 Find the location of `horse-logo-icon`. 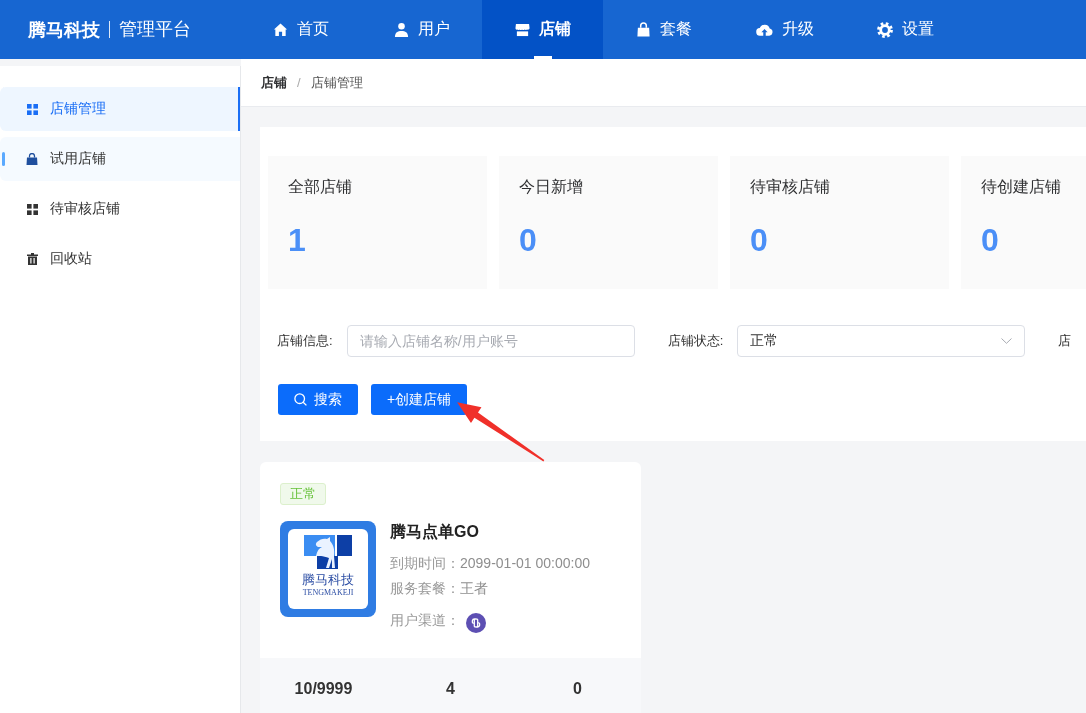

horse-logo-icon is located at coordinates (328, 552).